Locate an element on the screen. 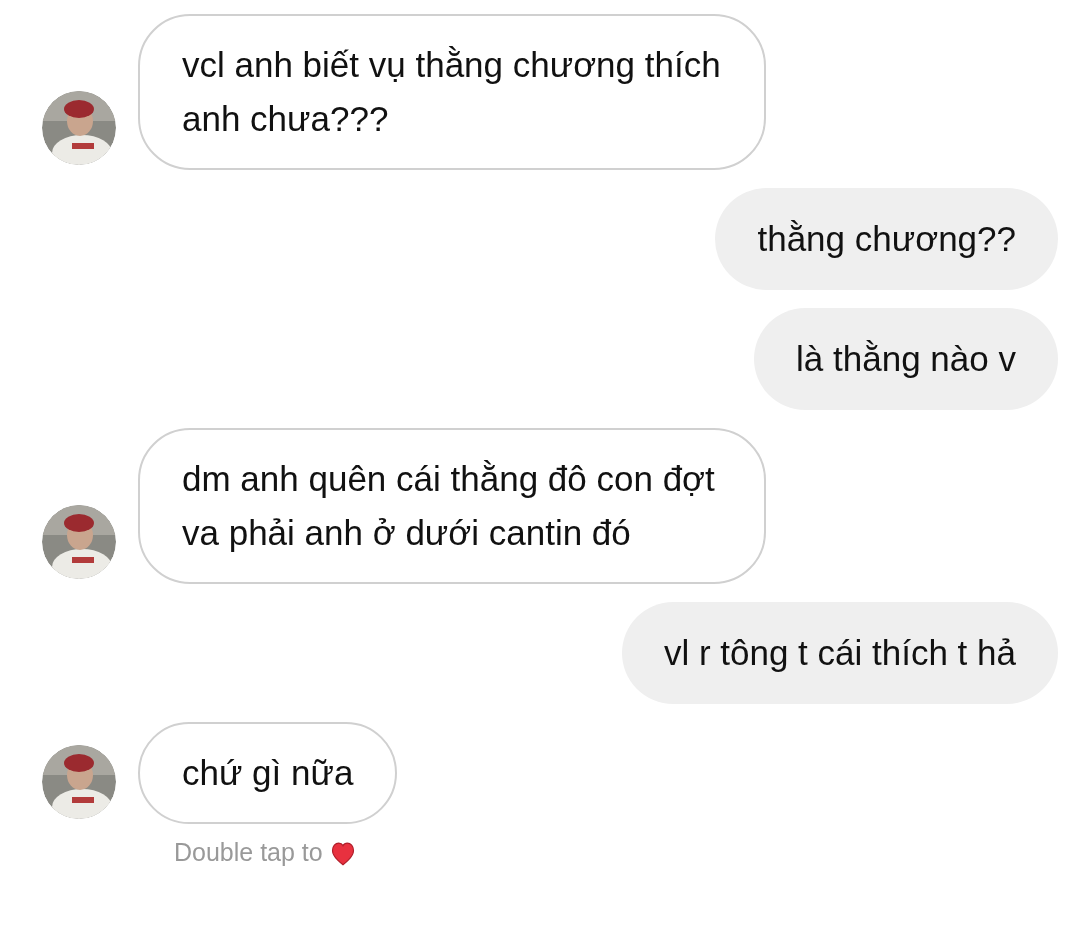  message-bubble: thằng chương?? is located at coordinates (886, 239).